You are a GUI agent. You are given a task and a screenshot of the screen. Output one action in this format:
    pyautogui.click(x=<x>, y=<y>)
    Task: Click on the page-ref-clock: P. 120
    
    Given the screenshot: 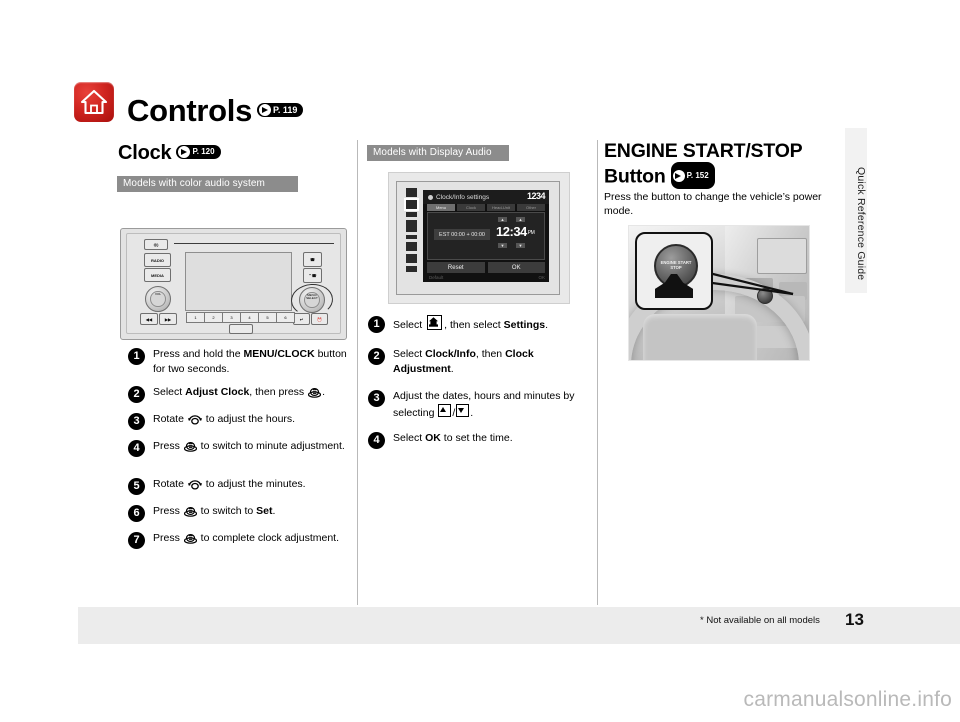 What is the action you would take?
    pyautogui.click(x=198, y=151)
    